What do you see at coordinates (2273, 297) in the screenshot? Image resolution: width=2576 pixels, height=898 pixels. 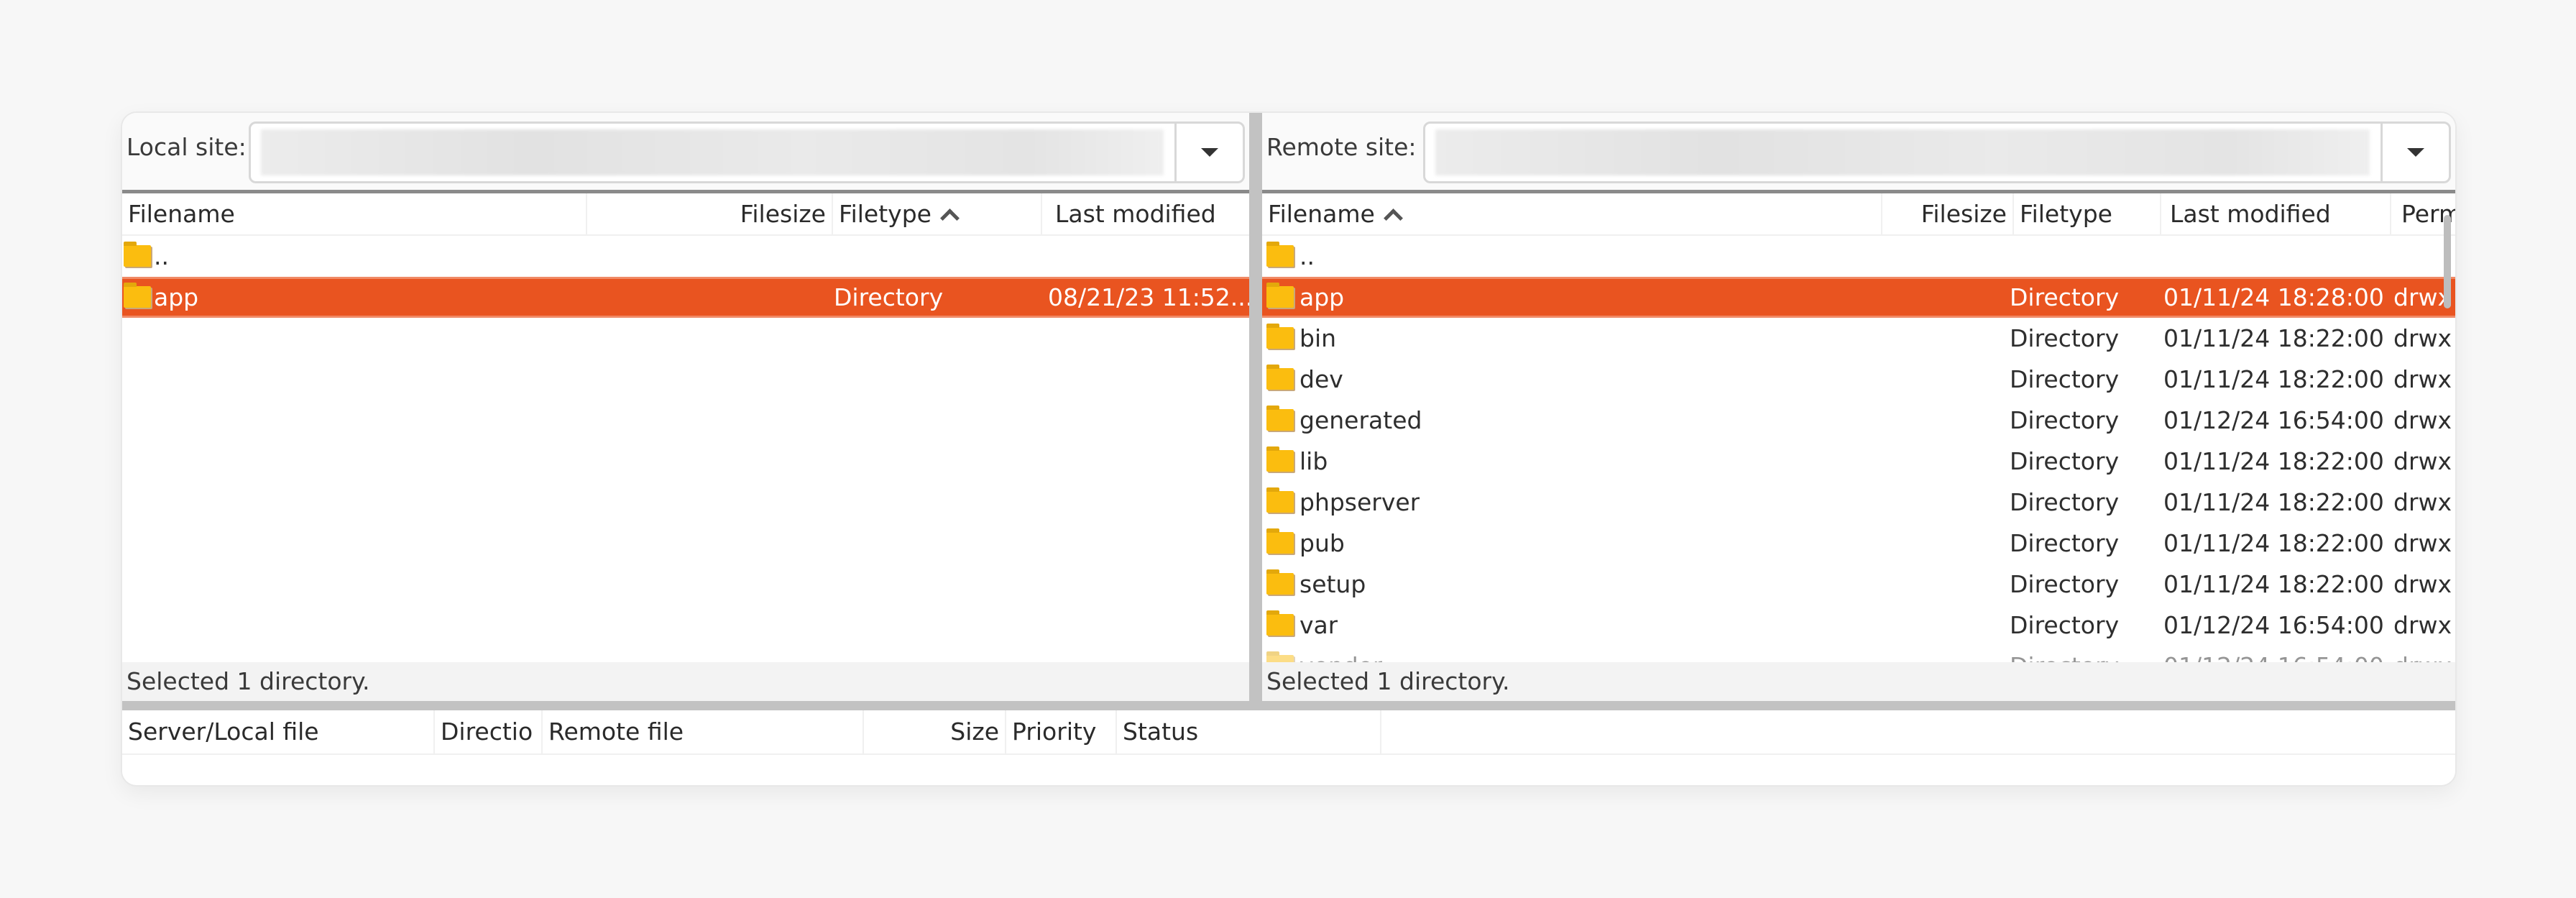 I see `remote-row-modified: 01/11/24 18:28:00` at bounding box center [2273, 297].